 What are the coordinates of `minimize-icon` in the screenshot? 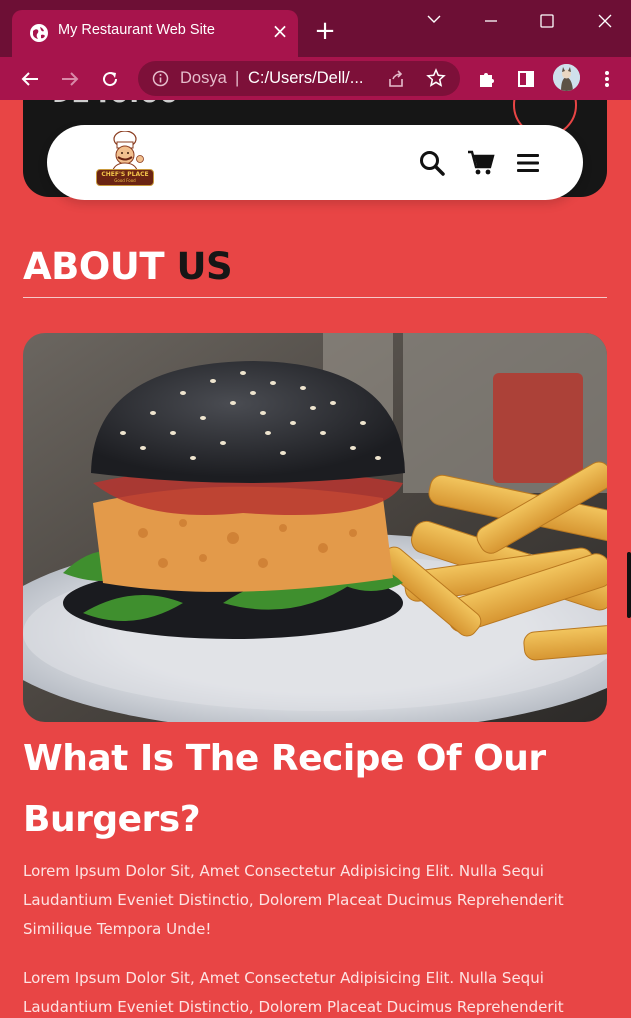 It's located at (491, 21).